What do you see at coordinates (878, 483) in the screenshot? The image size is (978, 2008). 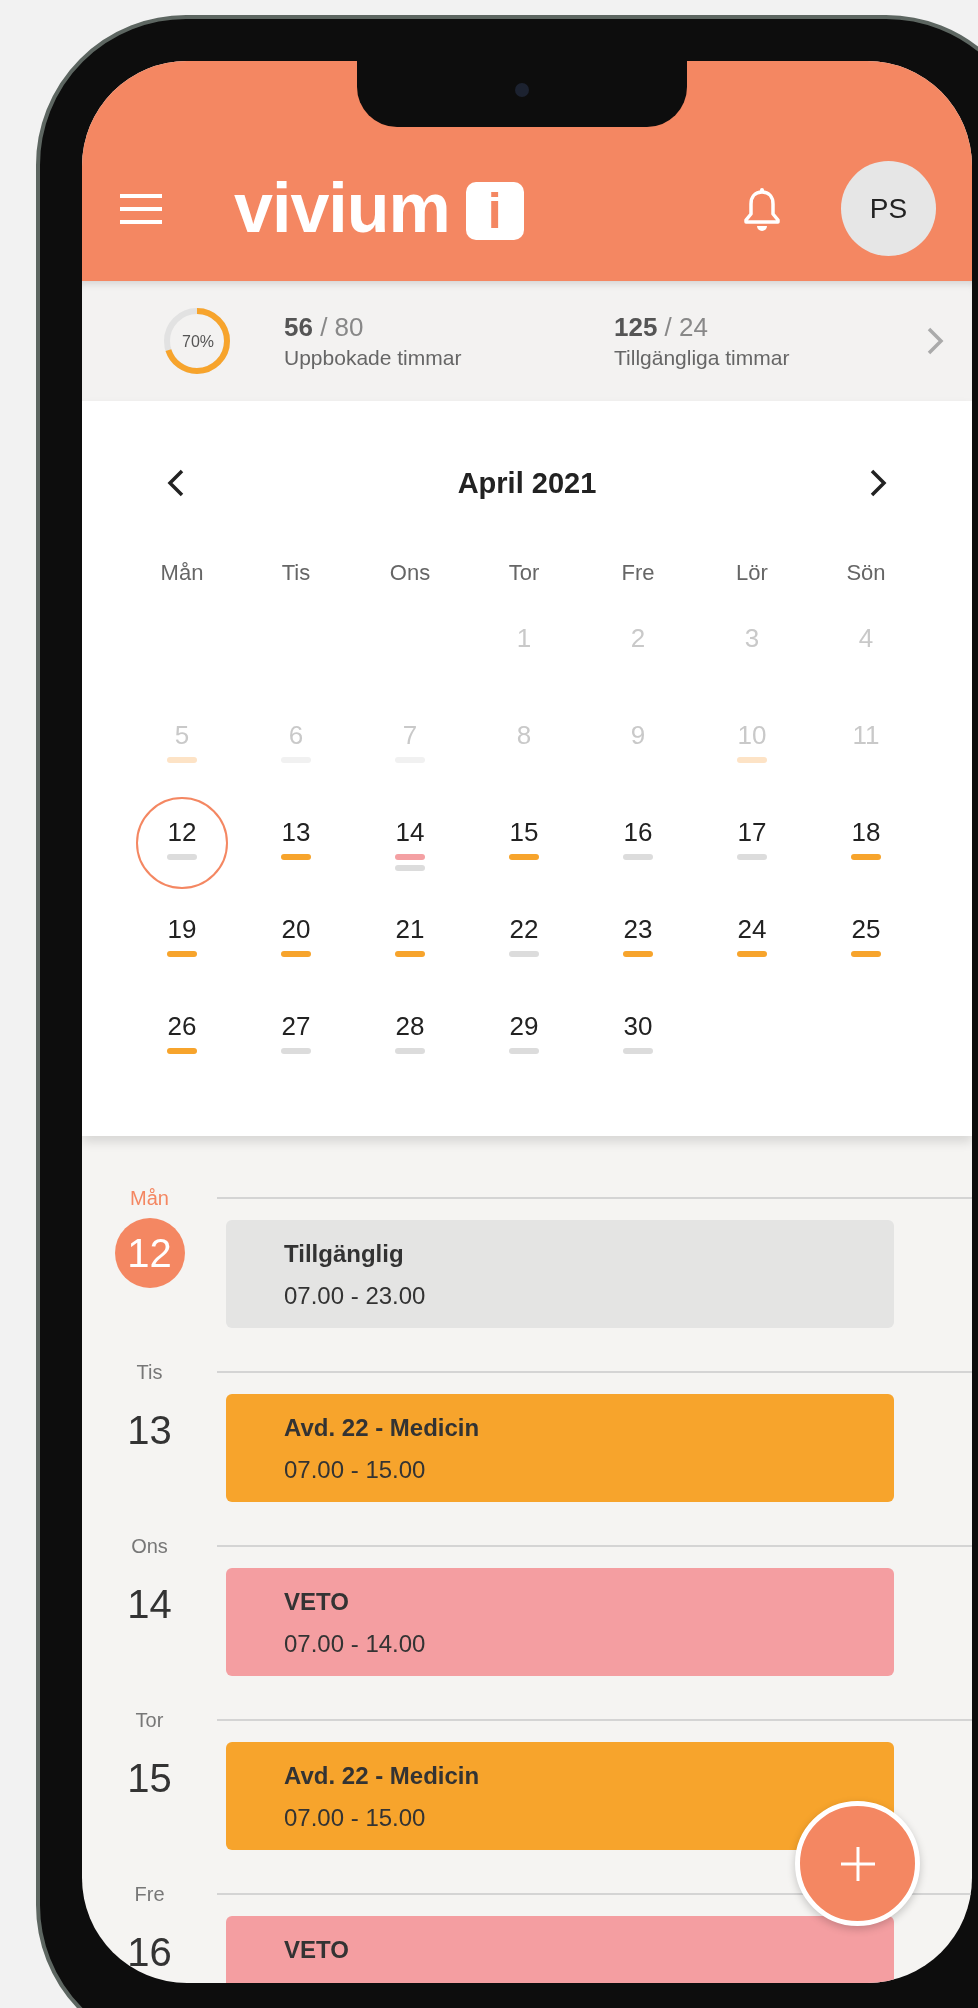 I see `chevron-right-icon` at bounding box center [878, 483].